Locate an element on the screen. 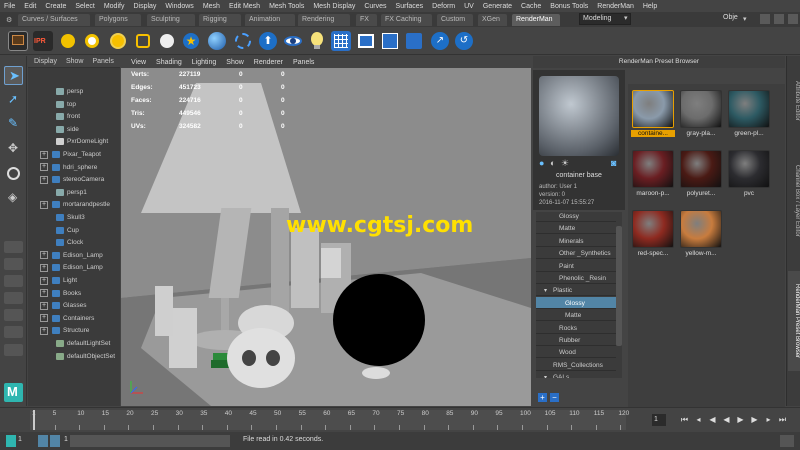 The width and height of the screenshot is (800, 450). shelf-tab-sculpting: Sculpting is located at coordinates (171, 20).